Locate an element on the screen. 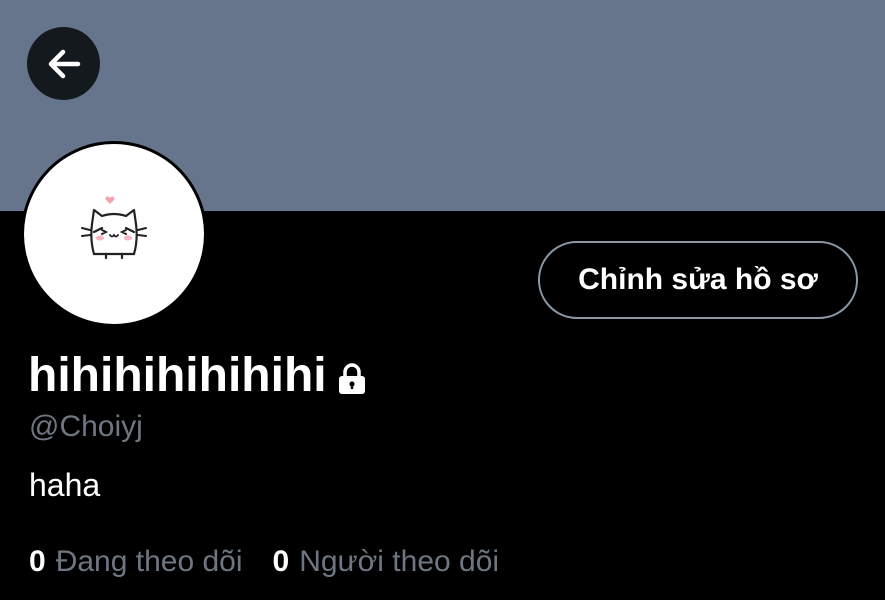 This screenshot has width=885, height=600. lock-icon is located at coordinates (352, 379).